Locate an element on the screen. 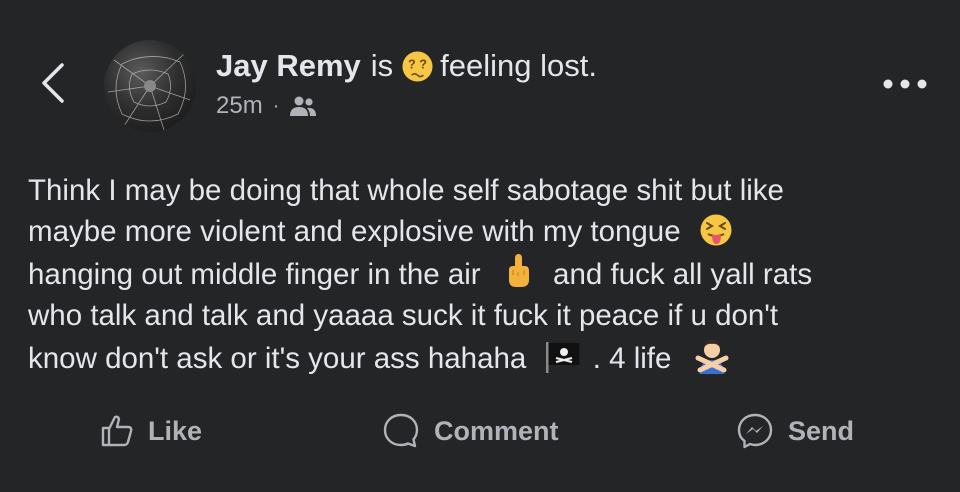 The image size is (960, 492). avatar is located at coordinates (150, 86).